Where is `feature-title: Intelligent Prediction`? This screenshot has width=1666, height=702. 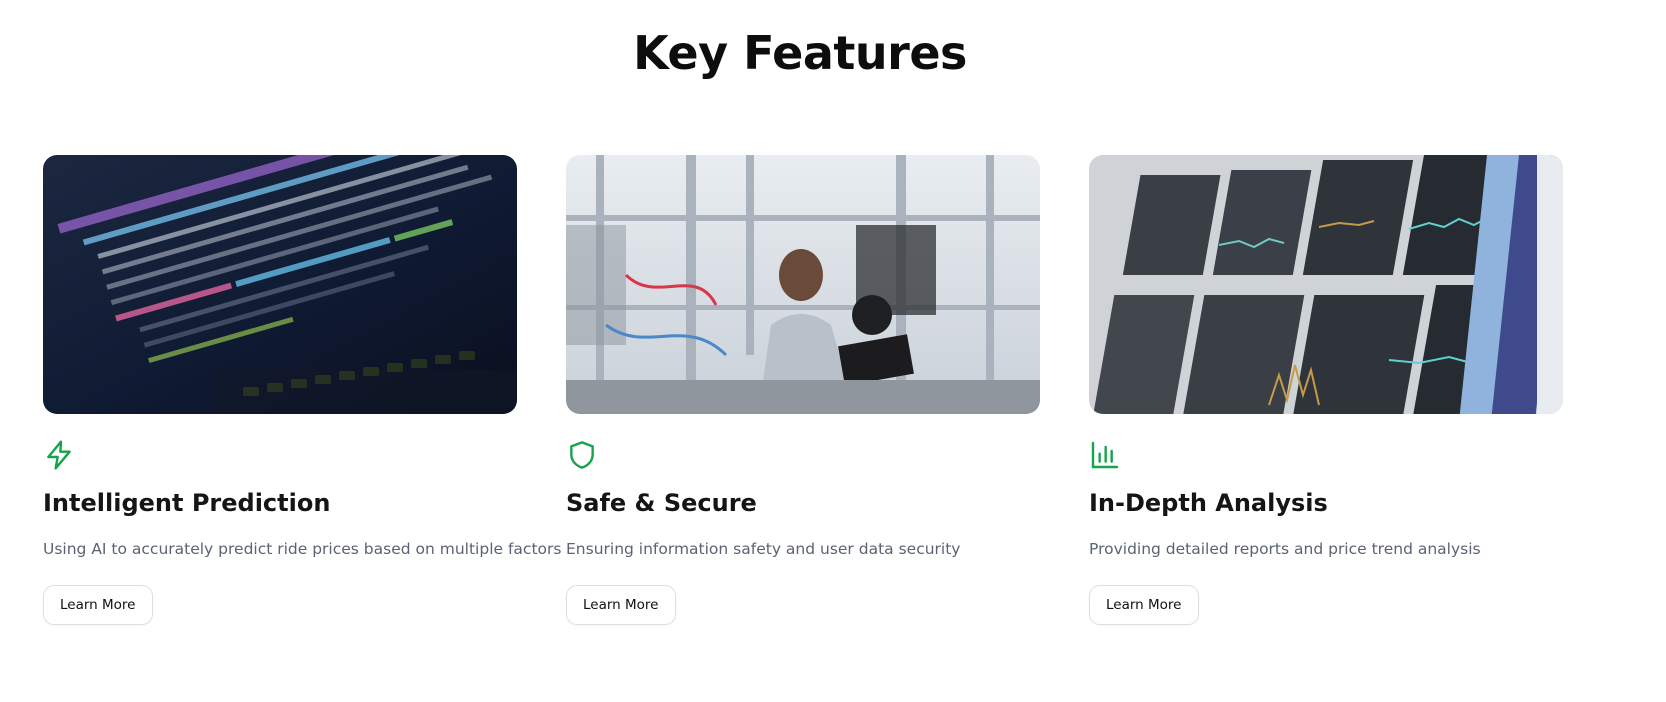 feature-title: Intelligent Prediction is located at coordinates (187, 503).